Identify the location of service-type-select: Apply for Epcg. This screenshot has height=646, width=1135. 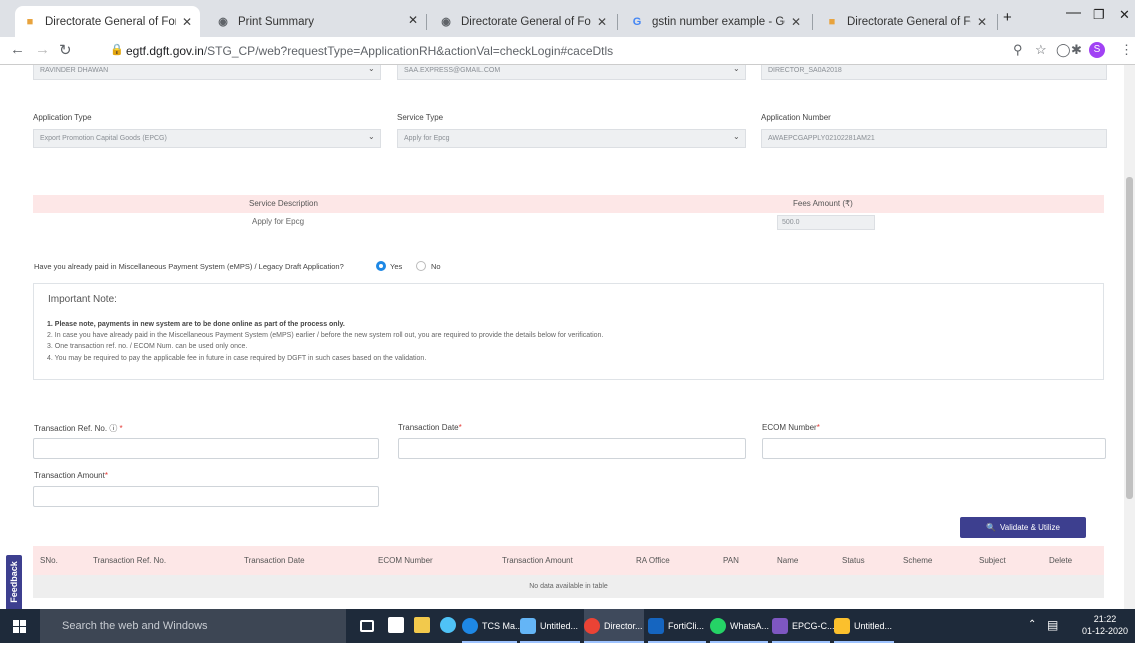
(571, 138).